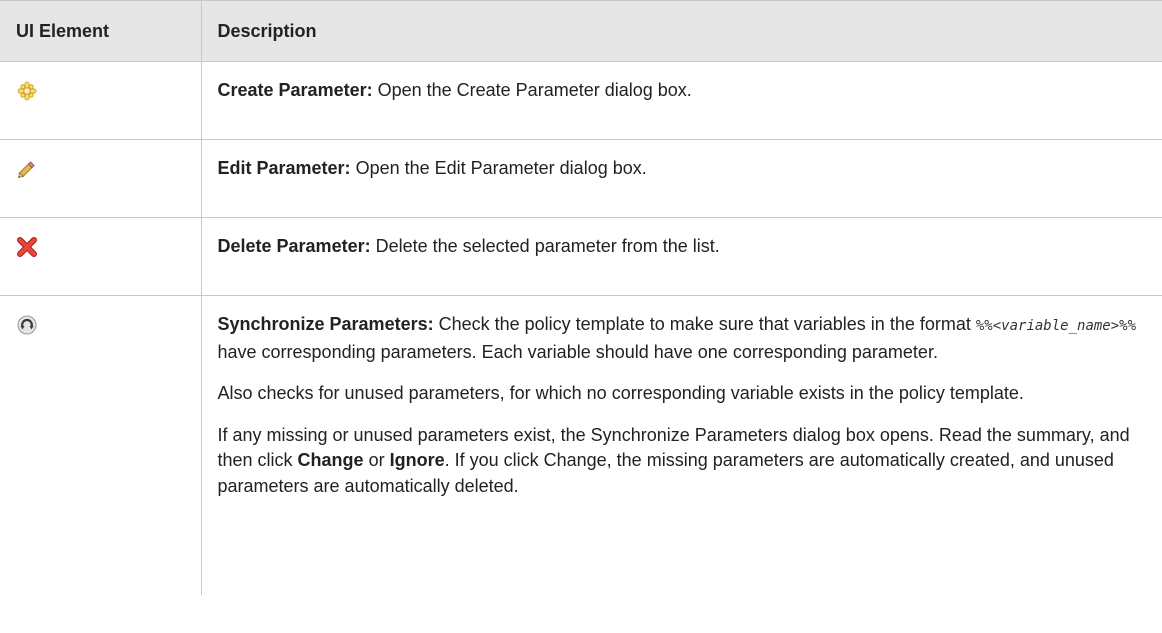  What do you see at coordinates (681, 31) in the screenshot?
I see `header-description: Description` at bounding box center [681, 31].